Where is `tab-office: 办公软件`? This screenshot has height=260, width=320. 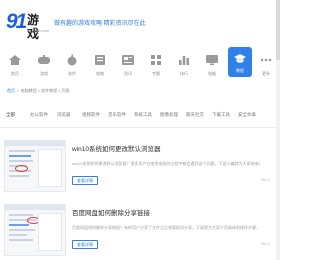
tab-office: 办公软件 is located at coordinates (39, 115).